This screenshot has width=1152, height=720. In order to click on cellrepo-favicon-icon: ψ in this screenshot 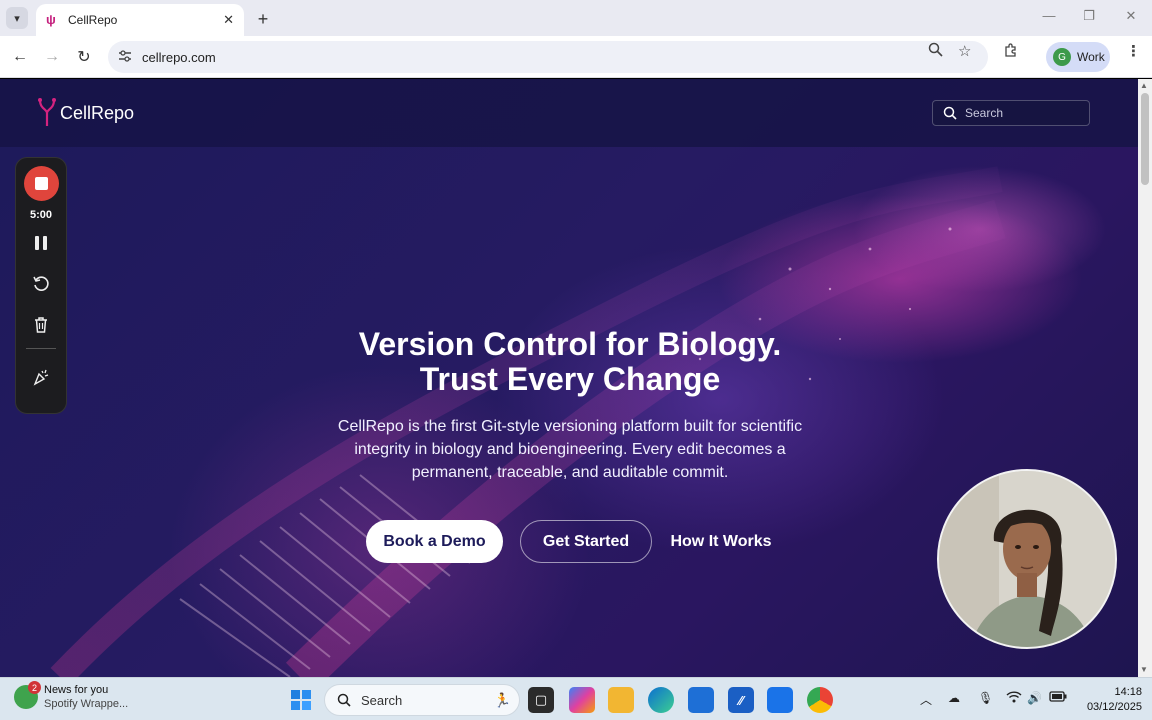, I will do `click(51, 19)`.